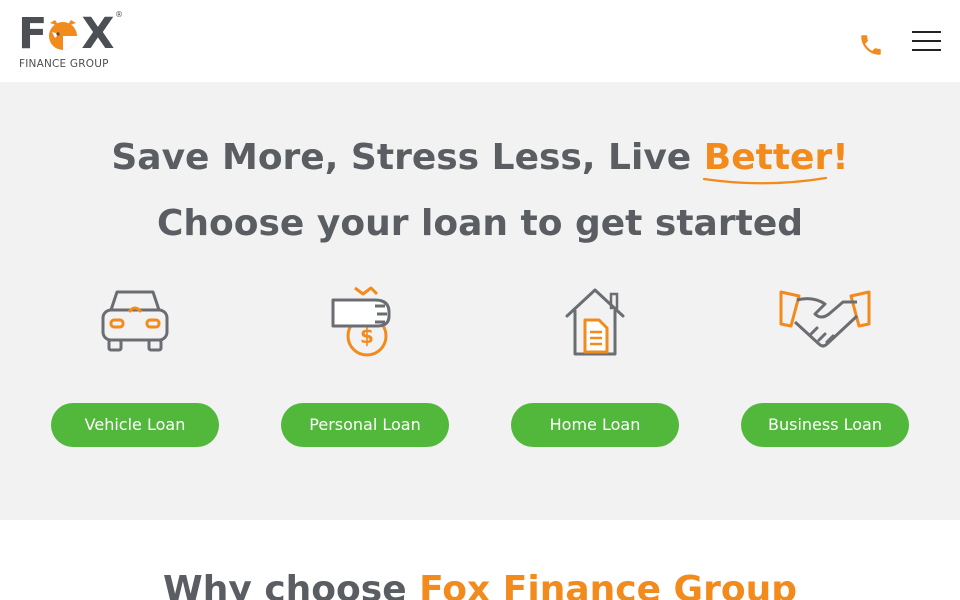 The image size is (960, 600). What do you see at coordinates (291, 584) in the screenshot?
I see `why-title-prefix: Why choose` at bounding box center [291, 584].